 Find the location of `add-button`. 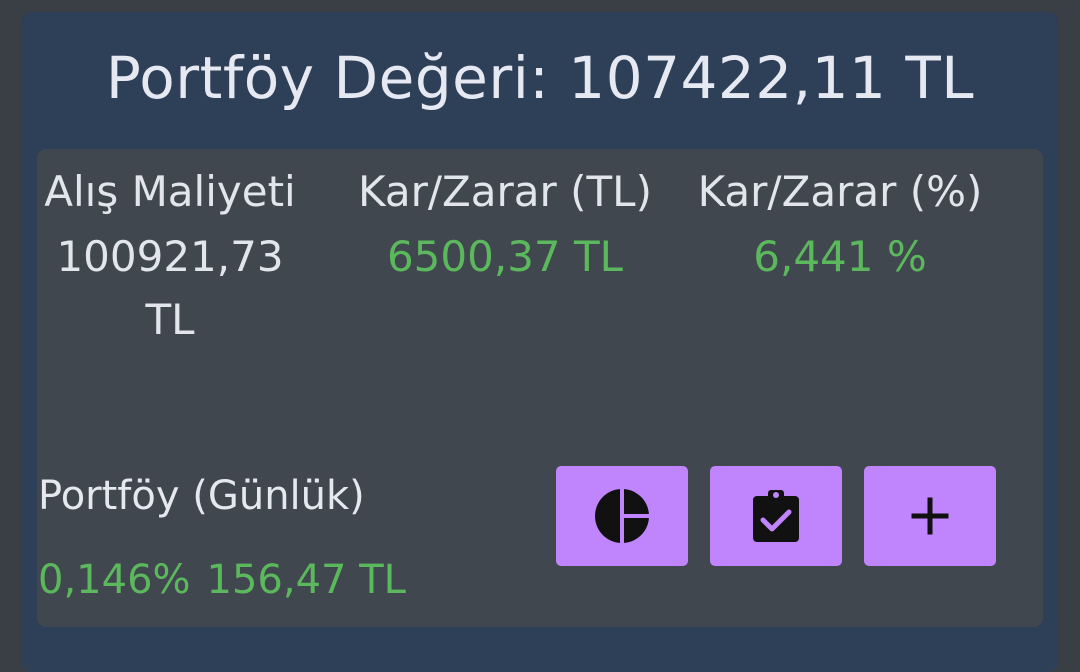

add-button is located at coordinates (930, 516).